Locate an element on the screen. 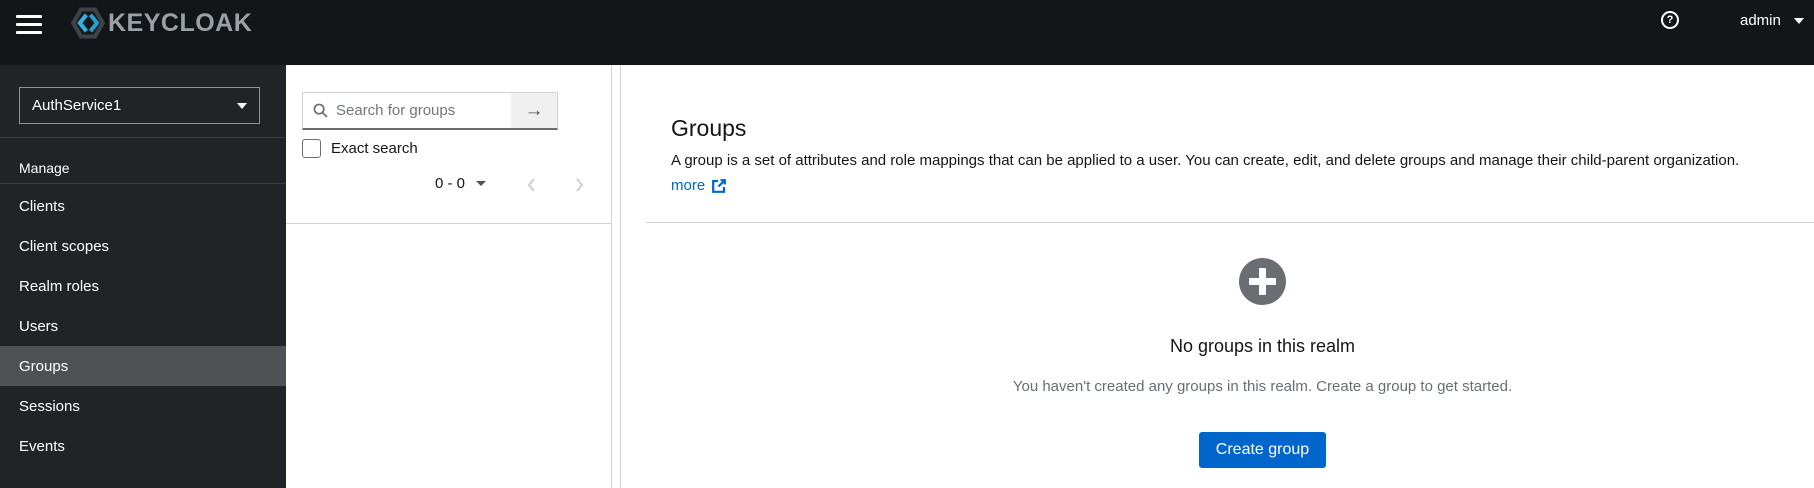 Image resolution: width=1814 pixels, height=488 pixels. panel-divider is located at coordinates (449, 223).